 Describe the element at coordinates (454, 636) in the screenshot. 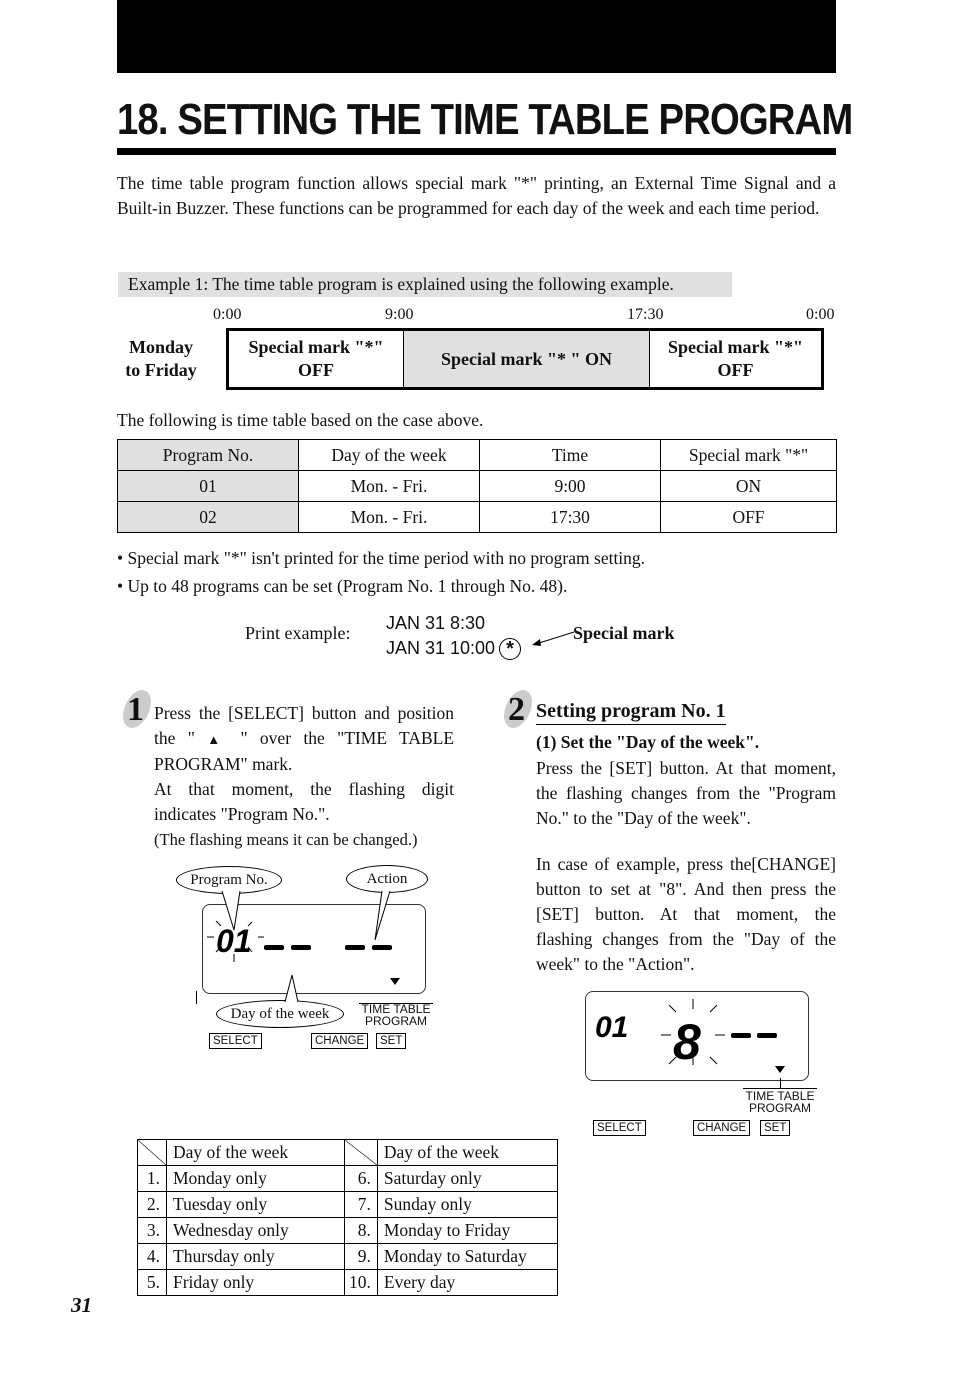

I see `print-example-output: JAN 31 8:30 JAN 31 10:00 *` at that location.